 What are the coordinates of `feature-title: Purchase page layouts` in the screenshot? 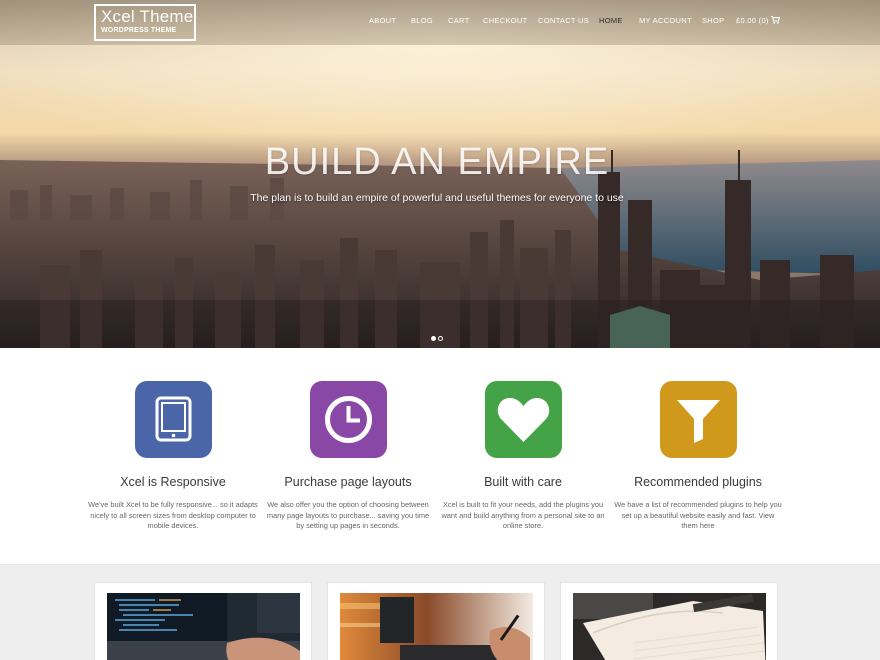 It's located at (348, 482).